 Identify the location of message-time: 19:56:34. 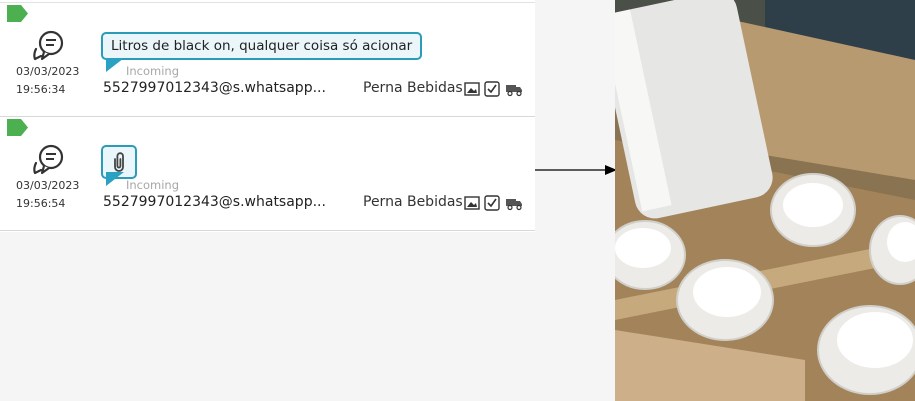
(41, 89).